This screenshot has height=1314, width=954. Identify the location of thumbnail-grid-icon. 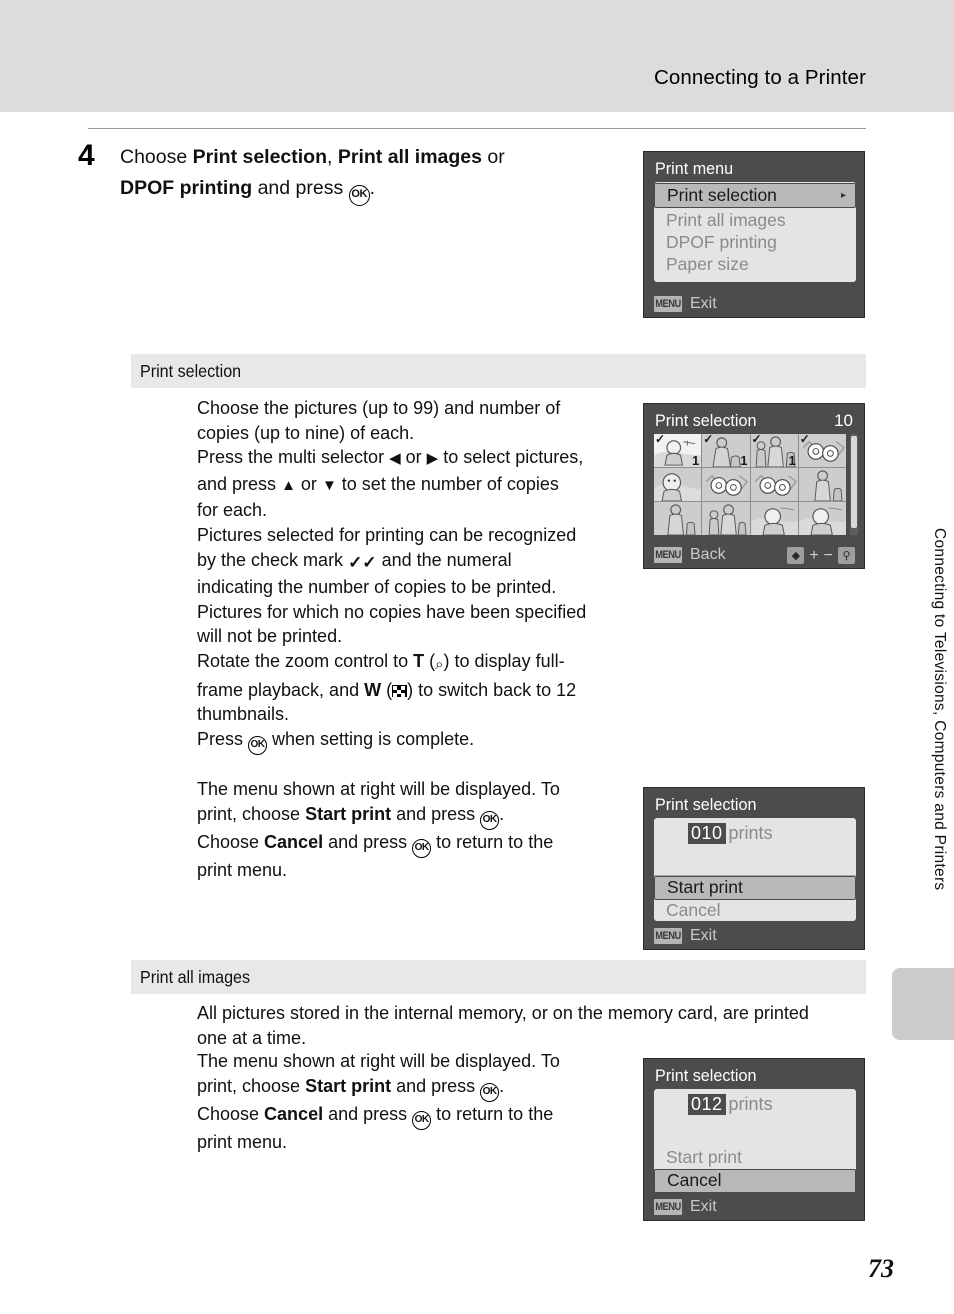
(400, 690).